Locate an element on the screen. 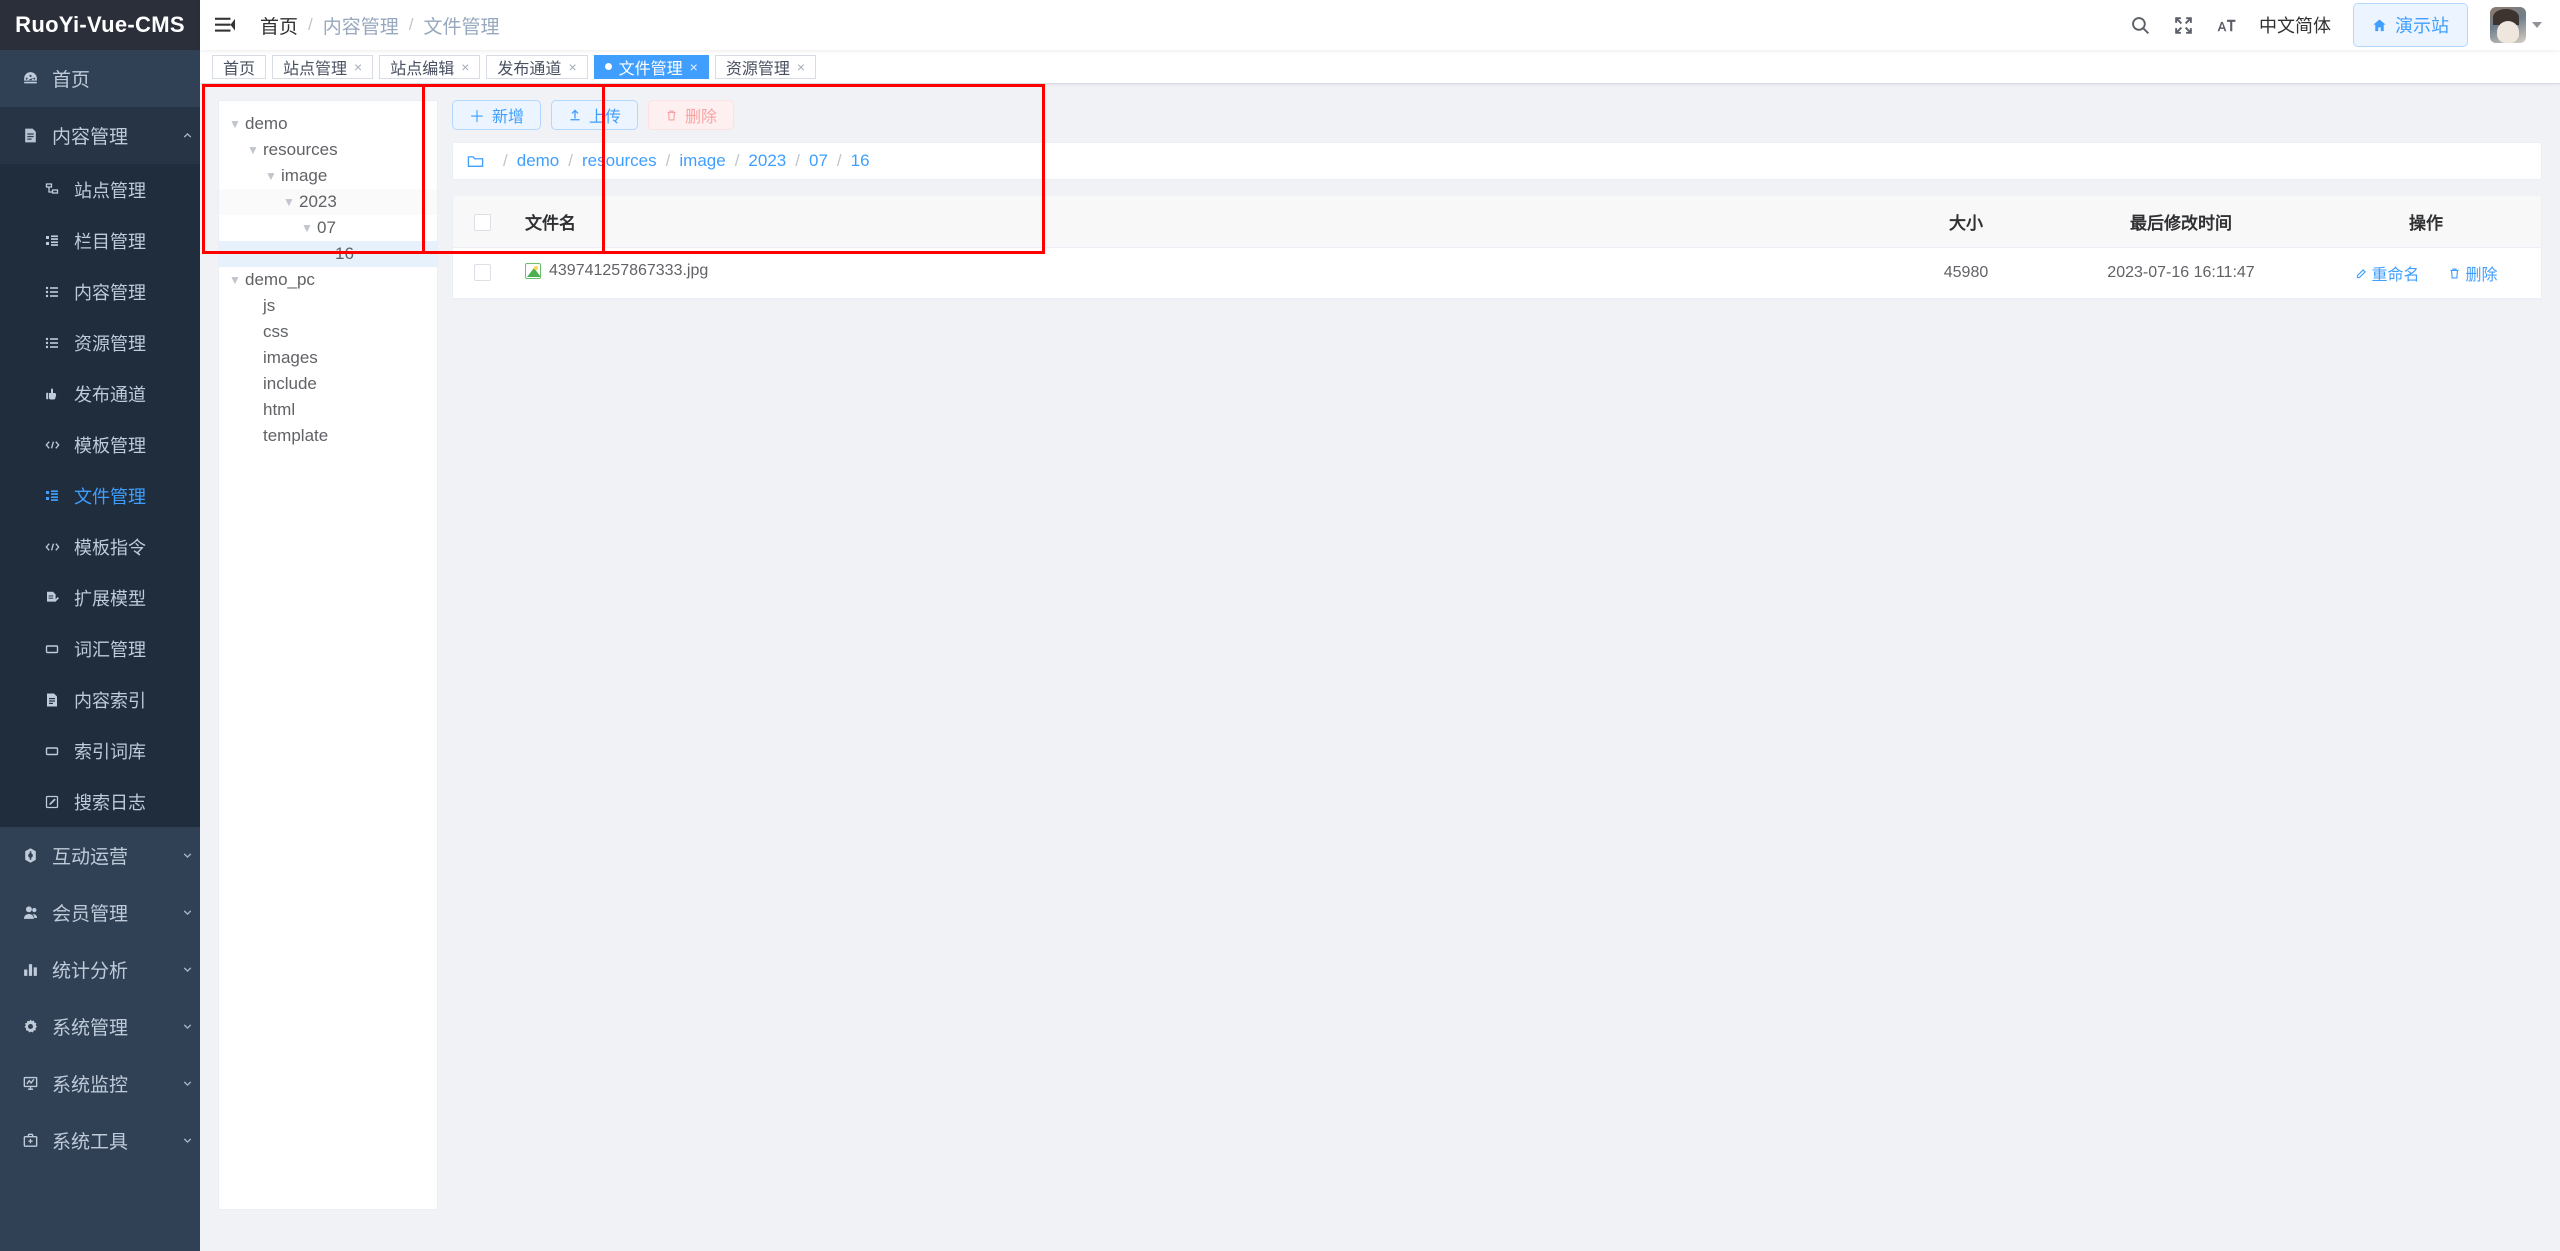 The height and width of the screenshot is (1251, 2560). folder-icon is located at coordinates (475, 161).